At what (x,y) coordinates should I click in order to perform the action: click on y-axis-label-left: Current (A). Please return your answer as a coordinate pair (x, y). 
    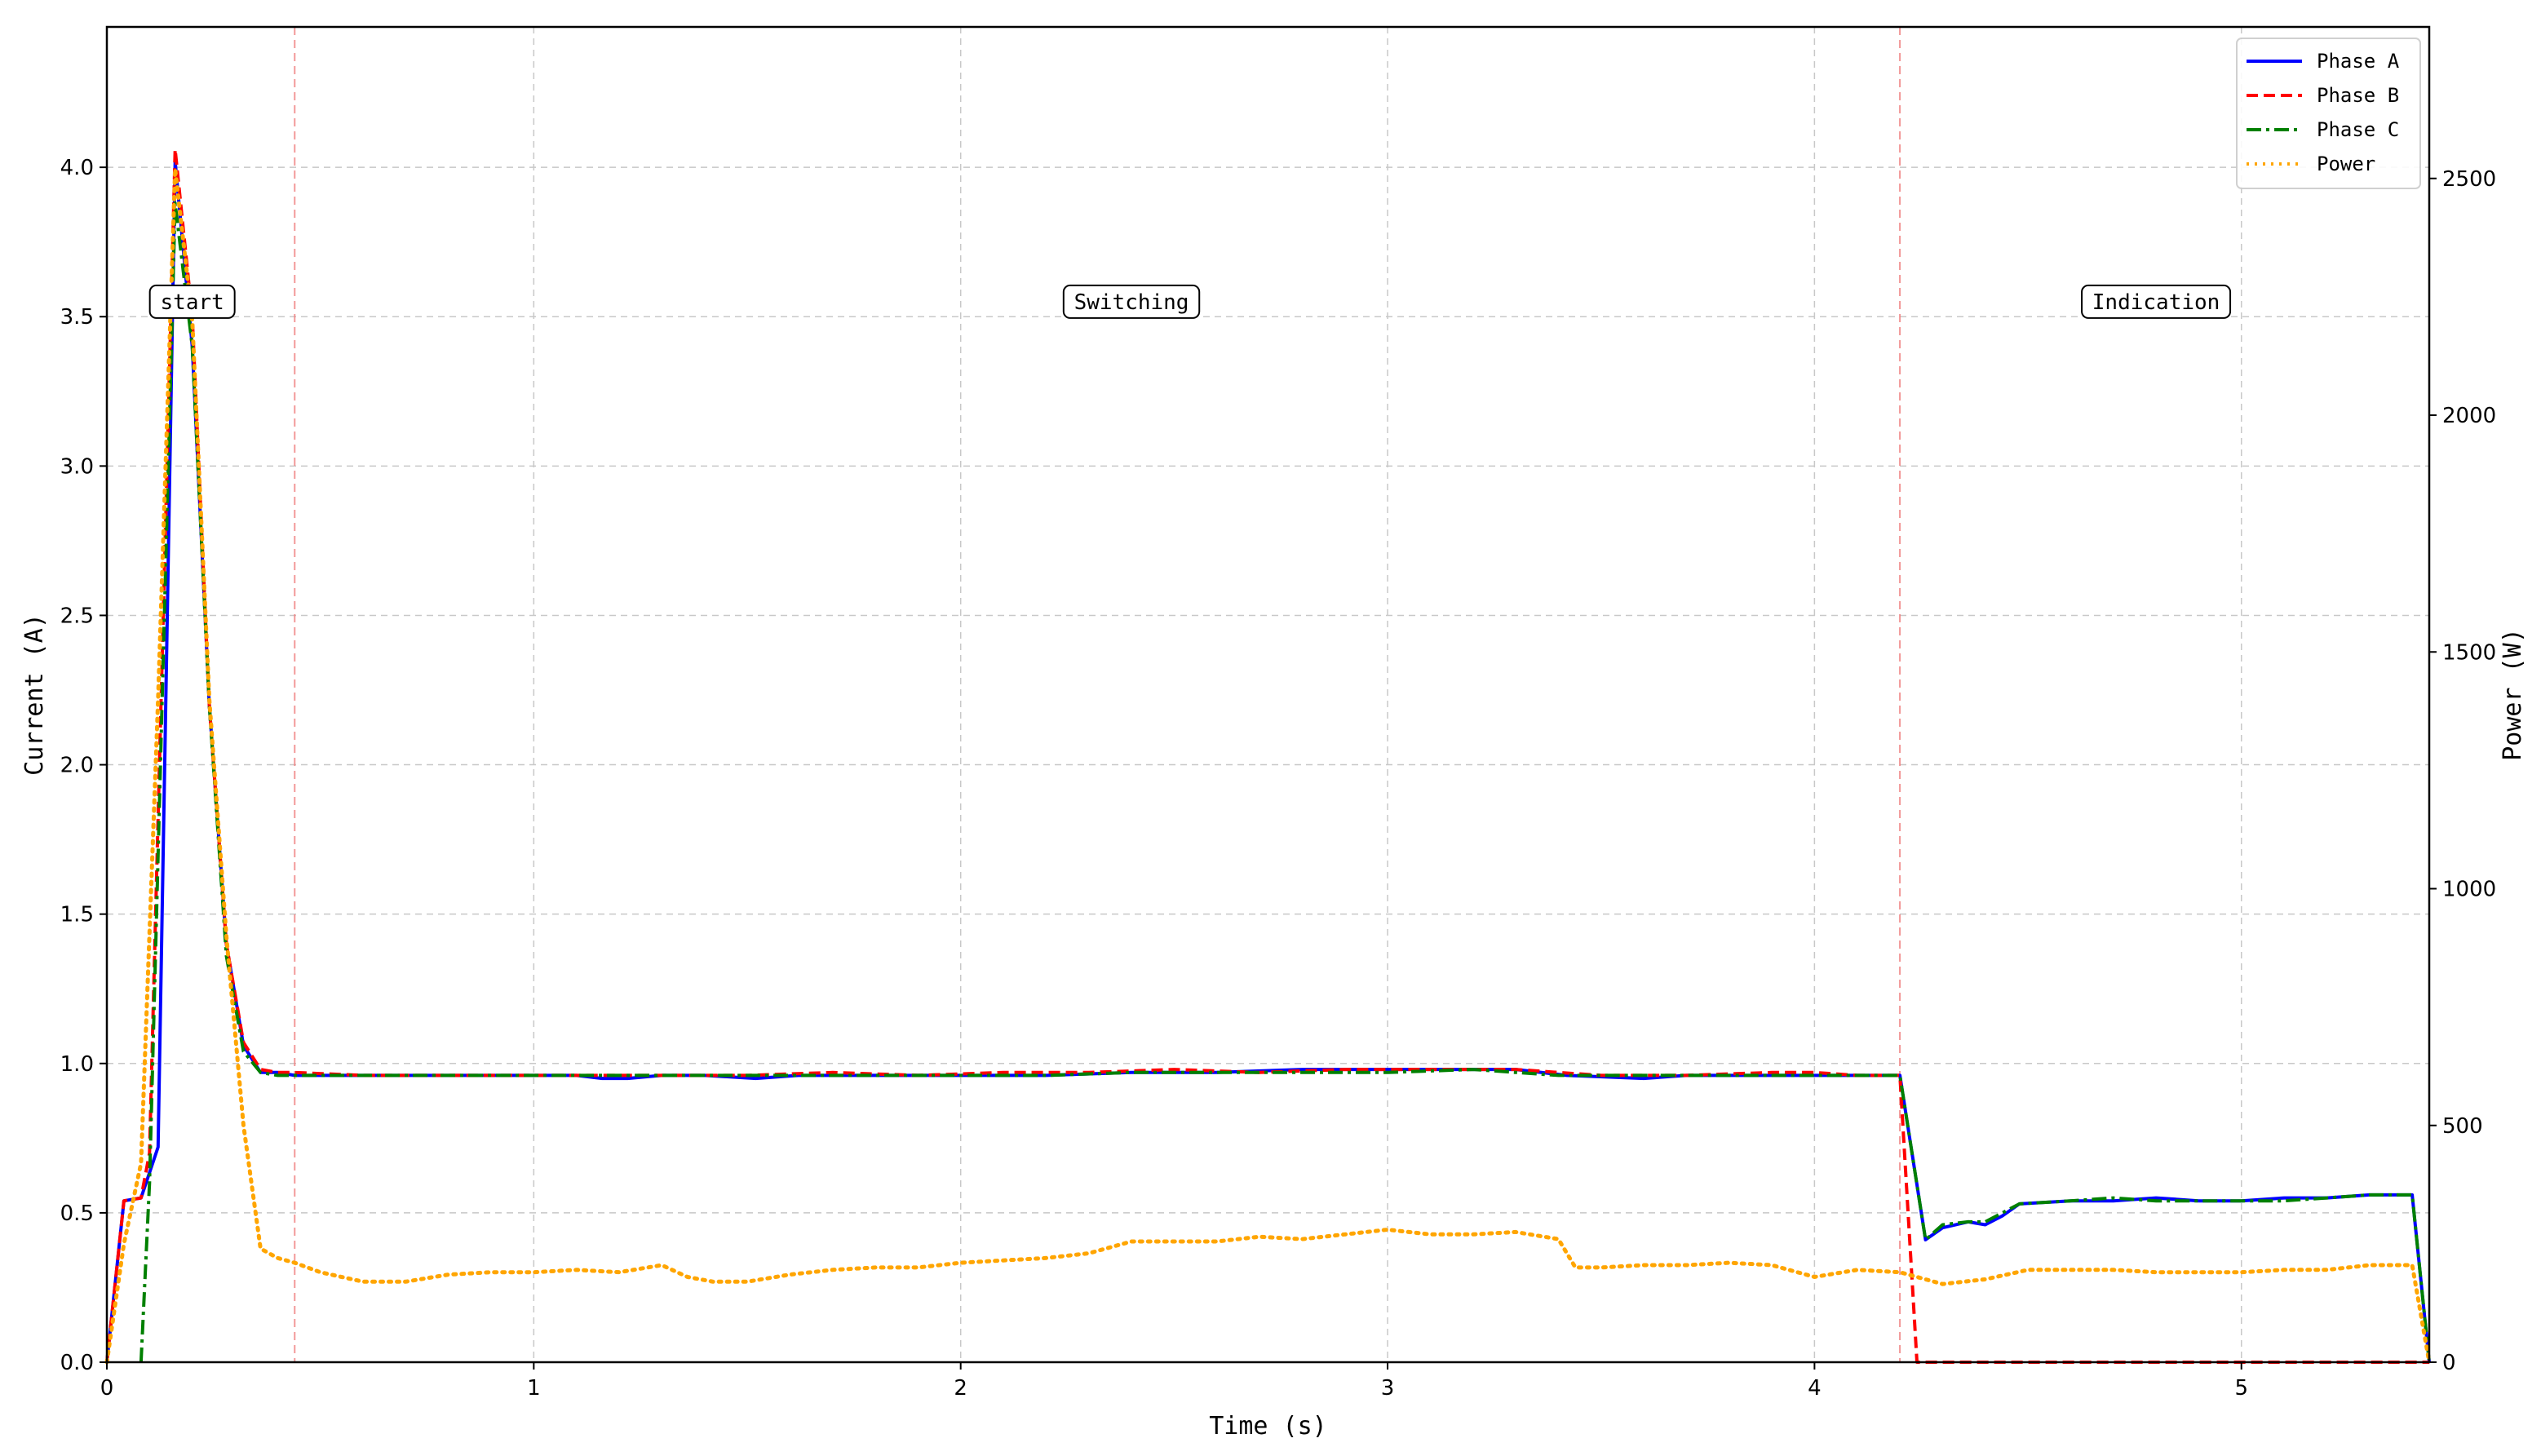
    Looking at the image, I should click on (35, 695).